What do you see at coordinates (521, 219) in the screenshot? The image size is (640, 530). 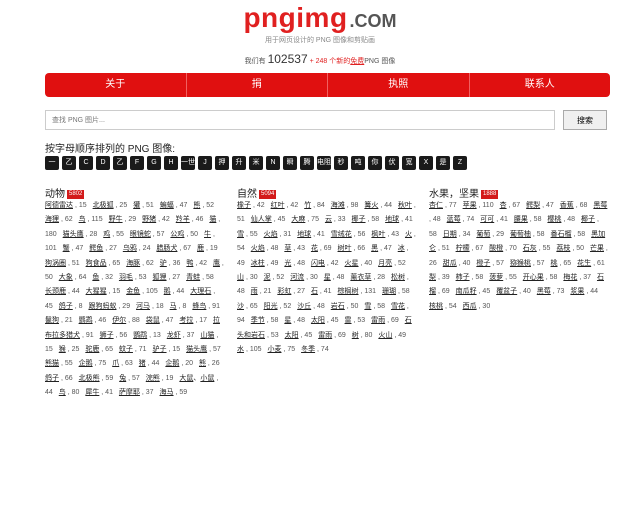 I see `item-link: 腰果` at bounding box center [521, 219].